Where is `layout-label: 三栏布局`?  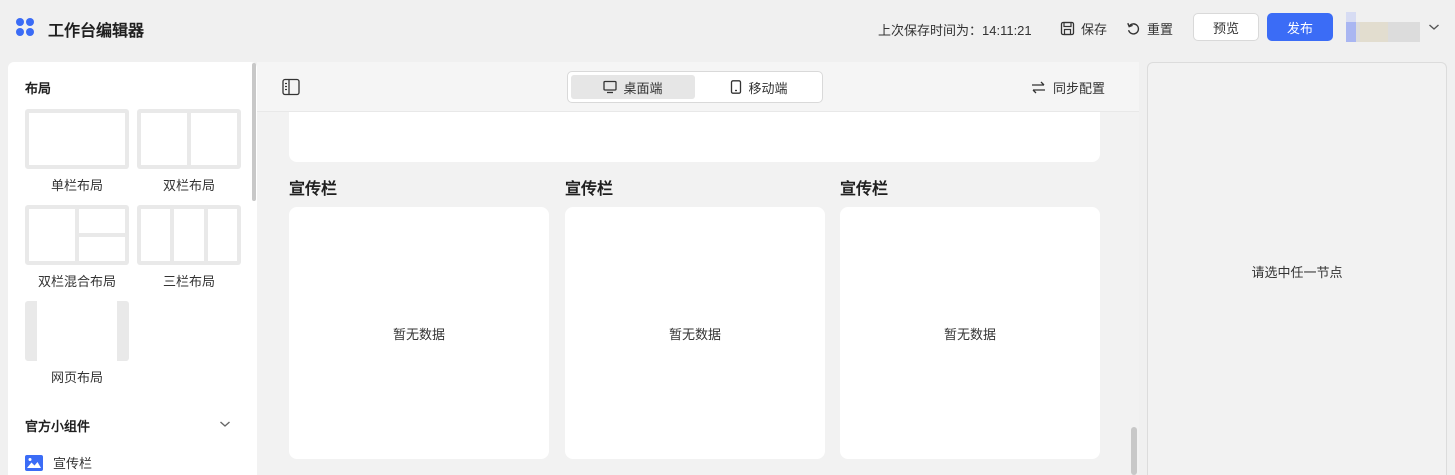
layout-label: 三栏布局 is located at coordinates (188, 281).